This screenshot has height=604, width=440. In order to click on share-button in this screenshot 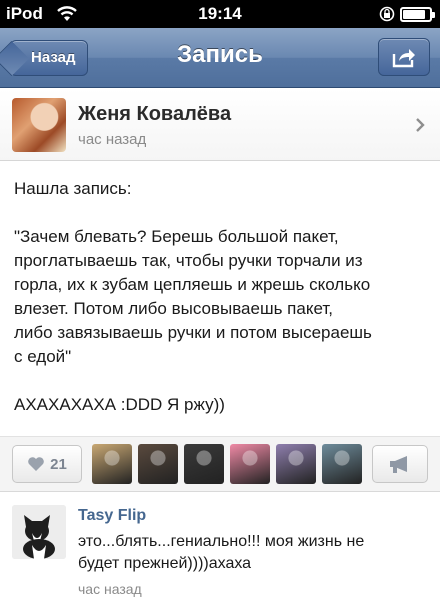, I will do `click(404, 57)`.